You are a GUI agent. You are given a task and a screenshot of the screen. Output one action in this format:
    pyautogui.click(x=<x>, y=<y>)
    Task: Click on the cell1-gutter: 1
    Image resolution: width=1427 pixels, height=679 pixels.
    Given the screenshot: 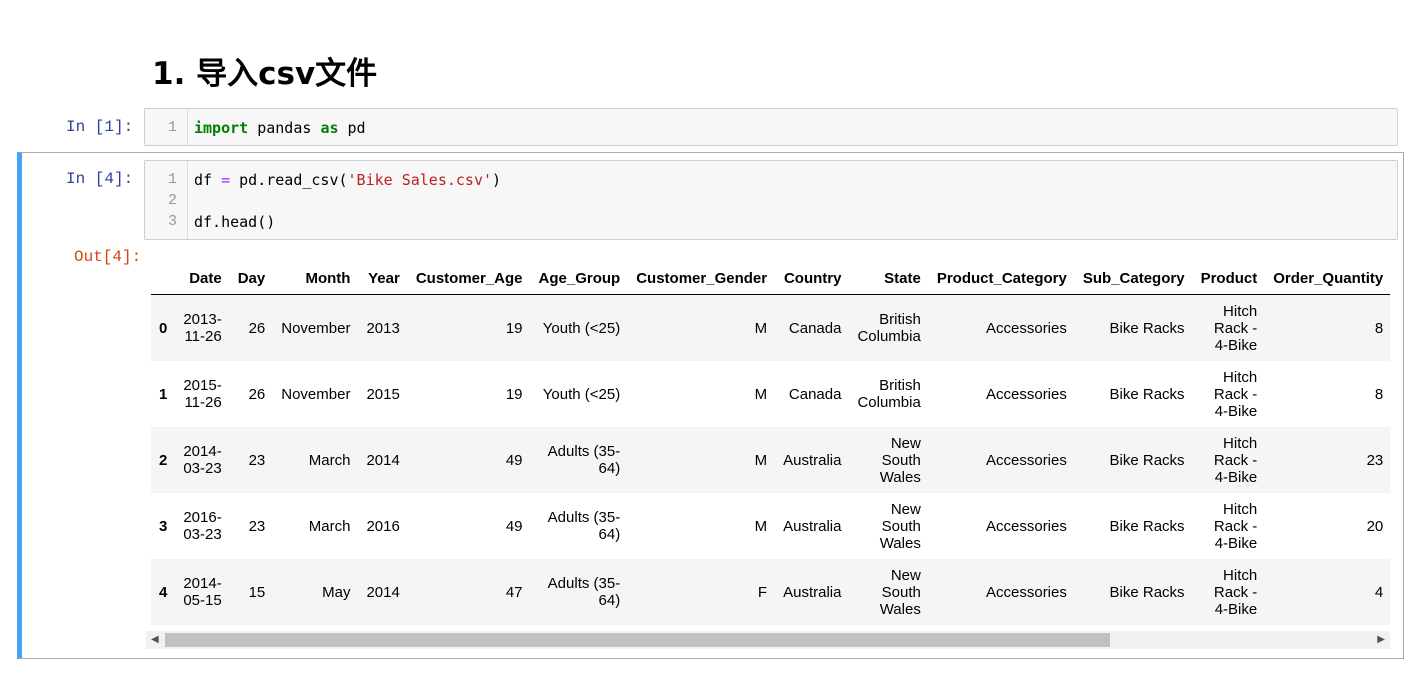 What is the action you would take?
    pyautogui.click(x=166, y=127)
    